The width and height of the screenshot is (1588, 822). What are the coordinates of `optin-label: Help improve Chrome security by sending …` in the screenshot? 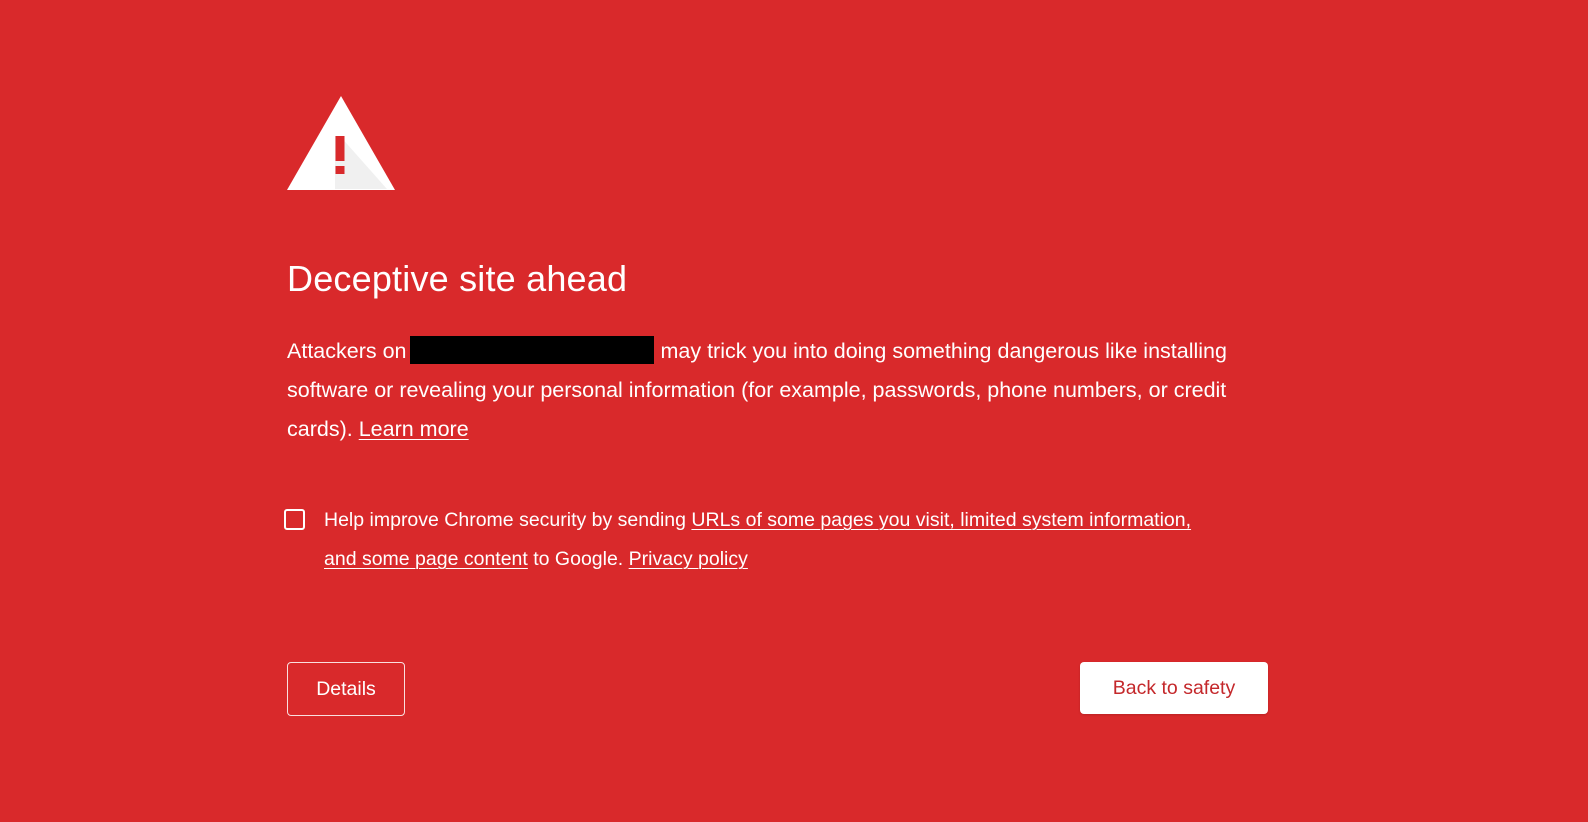 It's located at (764, 540).